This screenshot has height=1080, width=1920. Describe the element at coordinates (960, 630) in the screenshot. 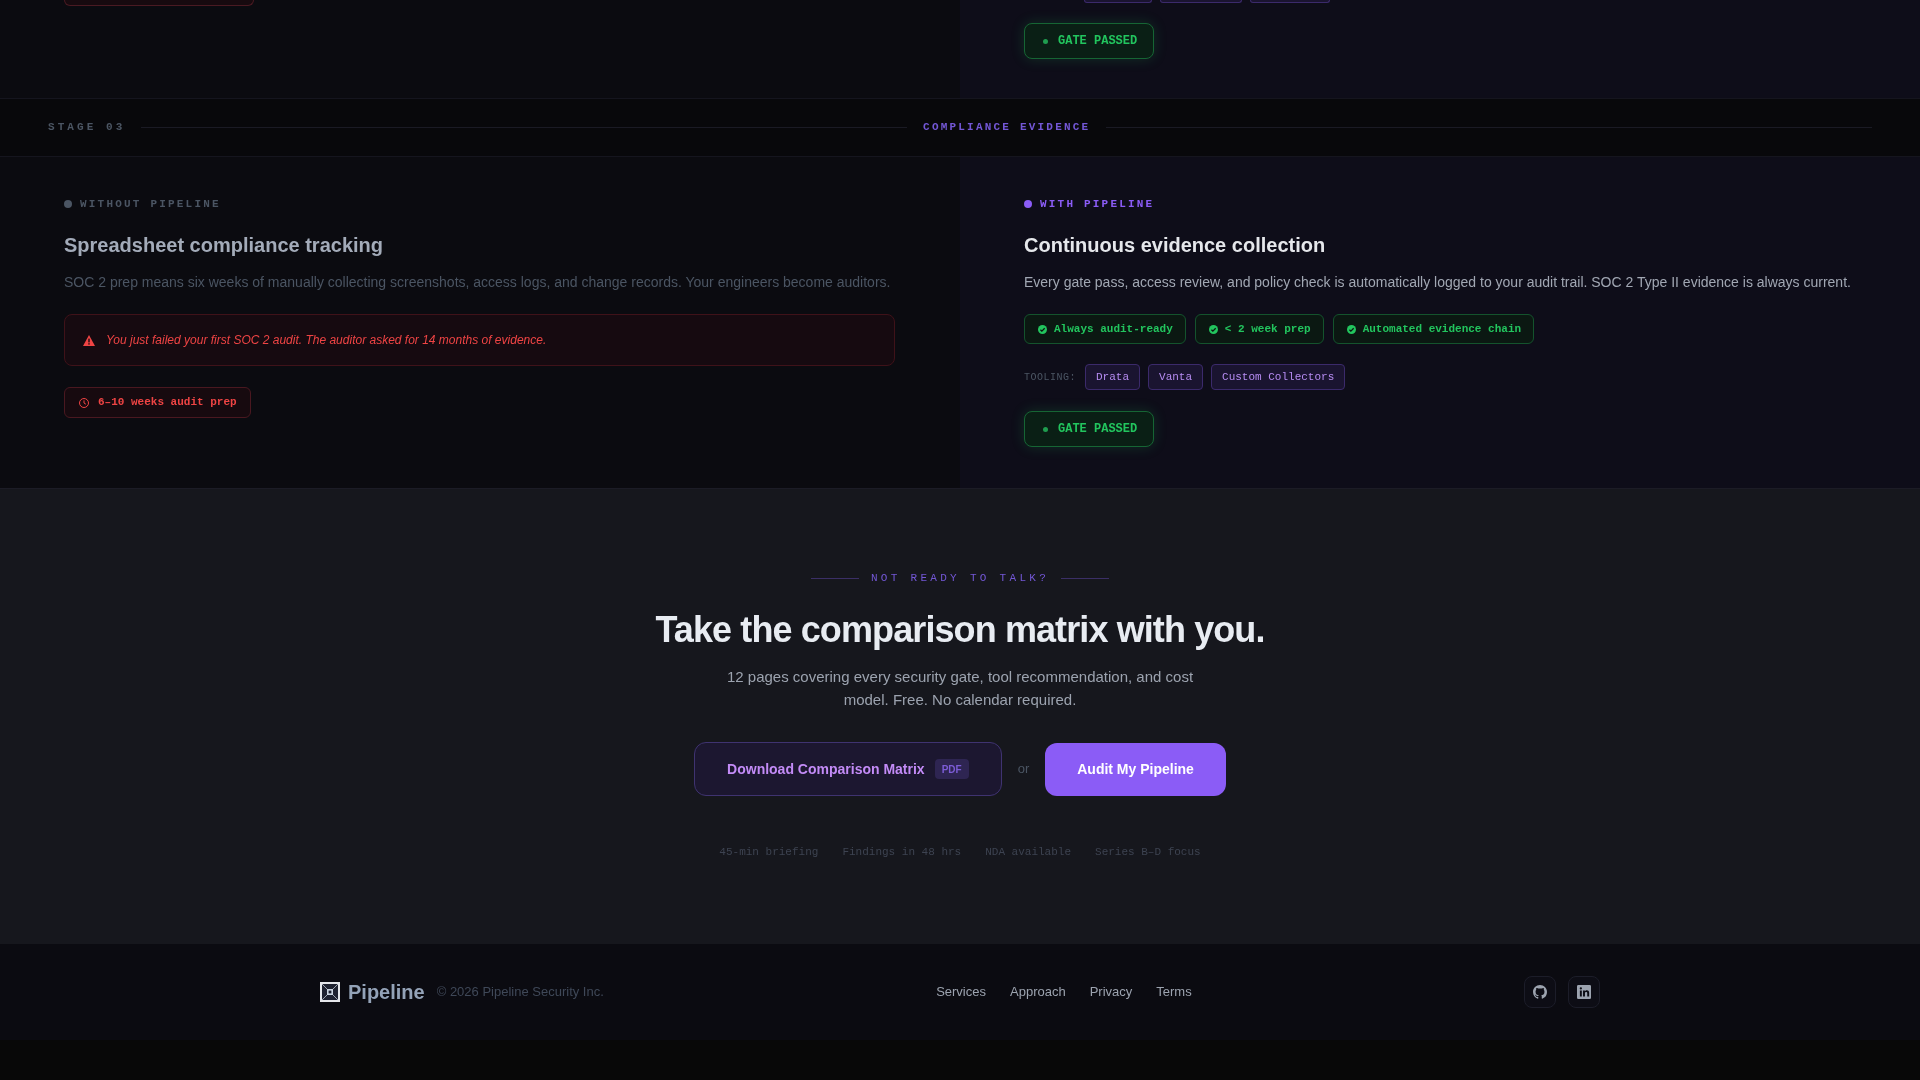

I see `section-heading: Take the comparison matrix with you.` at that location.